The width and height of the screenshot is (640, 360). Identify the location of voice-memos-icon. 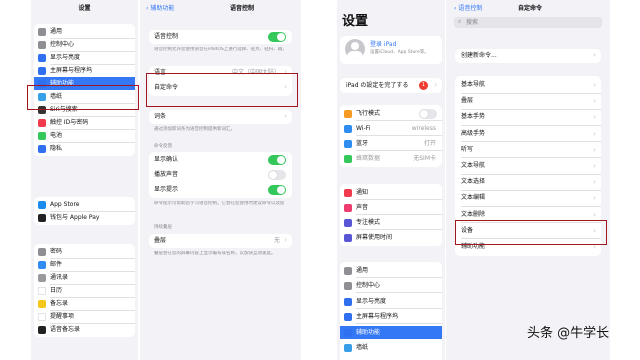
(42, 329).